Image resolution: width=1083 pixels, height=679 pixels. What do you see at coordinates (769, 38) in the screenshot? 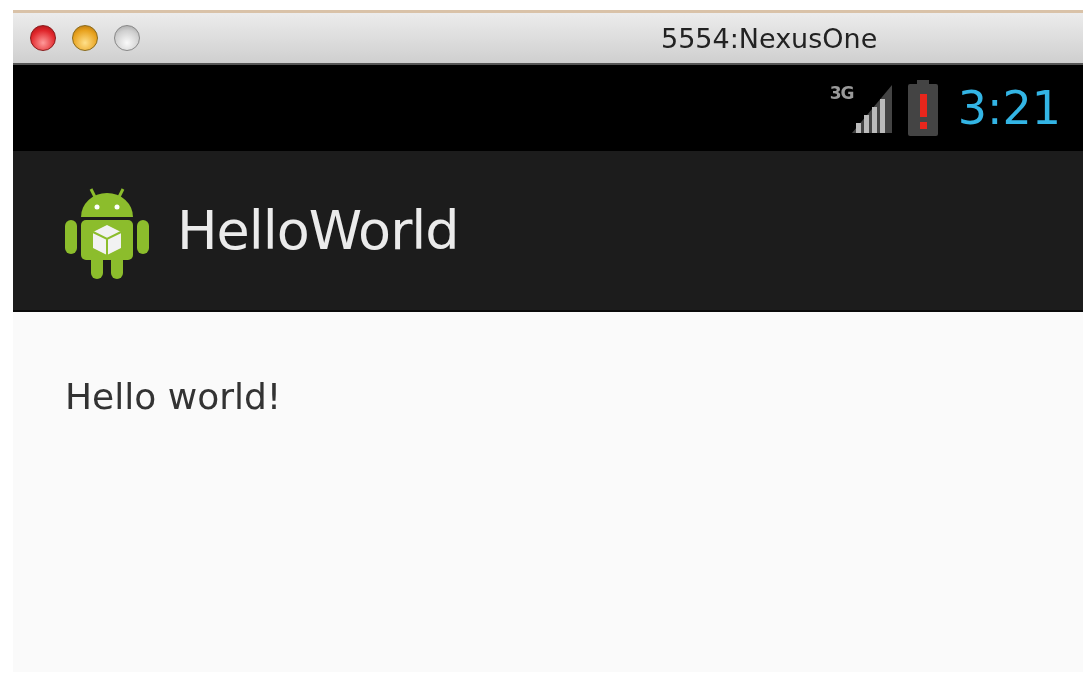
I see `window-title: 5554:NexusOne` at bounding box center [769, 38].